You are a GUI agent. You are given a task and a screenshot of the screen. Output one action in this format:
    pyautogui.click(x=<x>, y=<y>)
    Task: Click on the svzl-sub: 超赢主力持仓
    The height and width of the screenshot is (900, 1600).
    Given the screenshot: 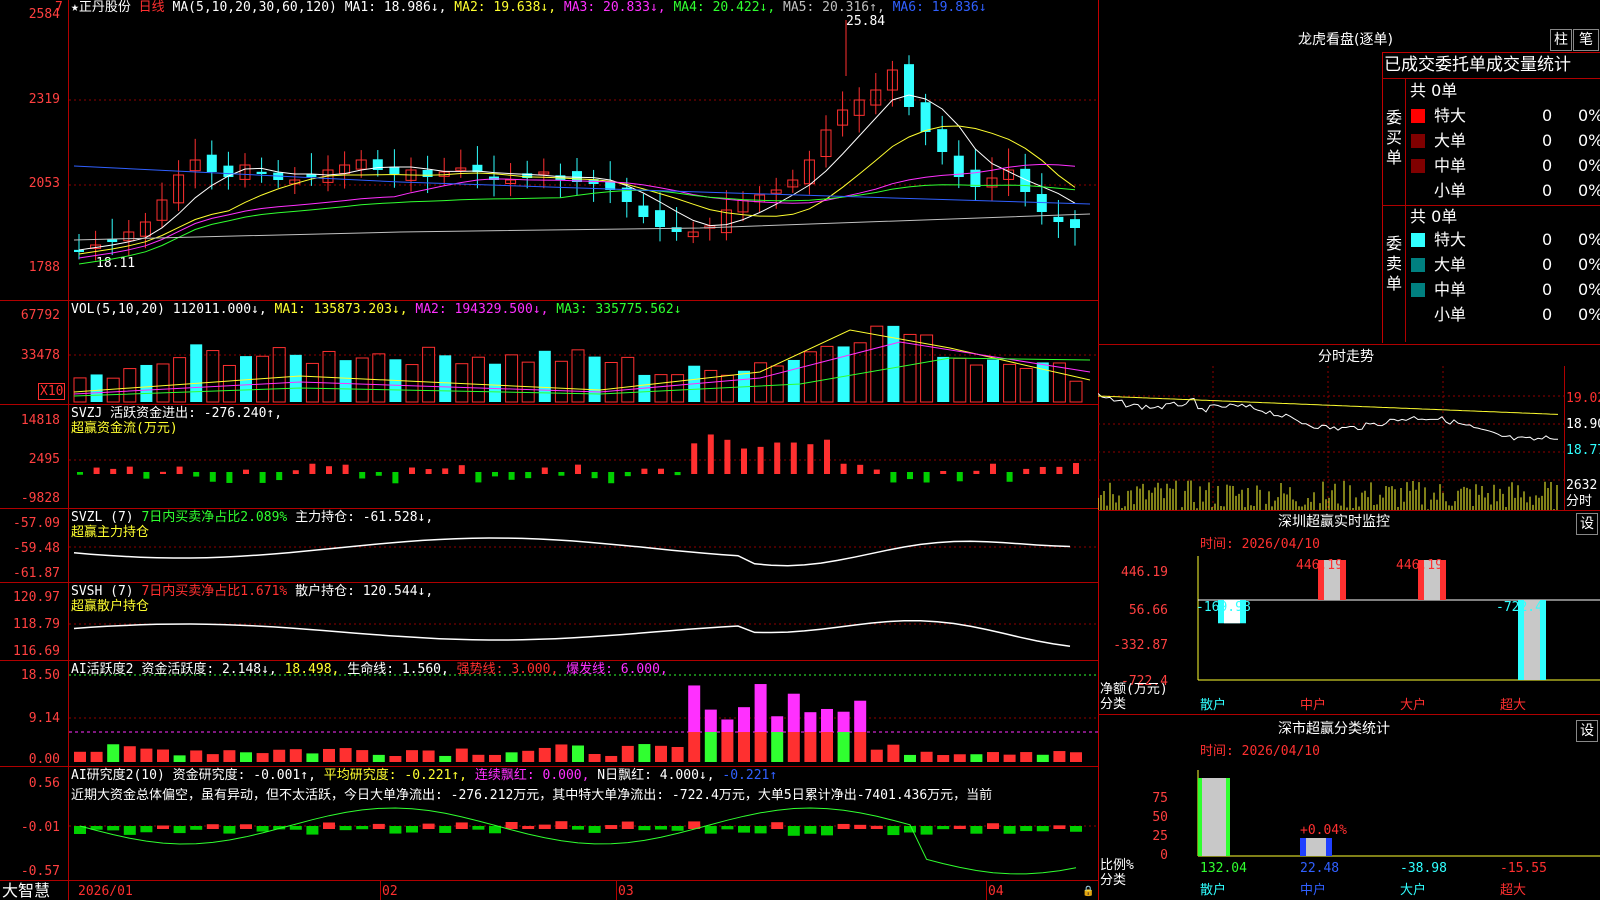 What is the action you would take?
    pyautogui.click(x=110, y=532)
    